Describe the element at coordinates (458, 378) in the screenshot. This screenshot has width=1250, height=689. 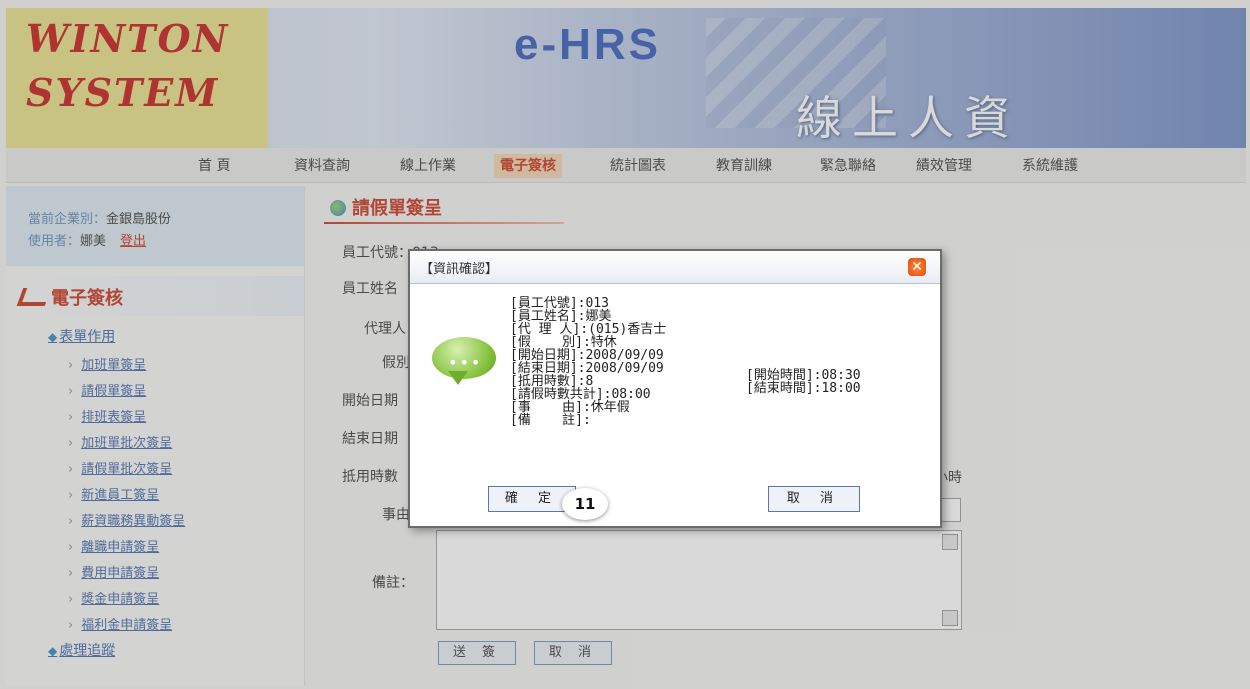
I see `chat-bubble-tail` at that location.